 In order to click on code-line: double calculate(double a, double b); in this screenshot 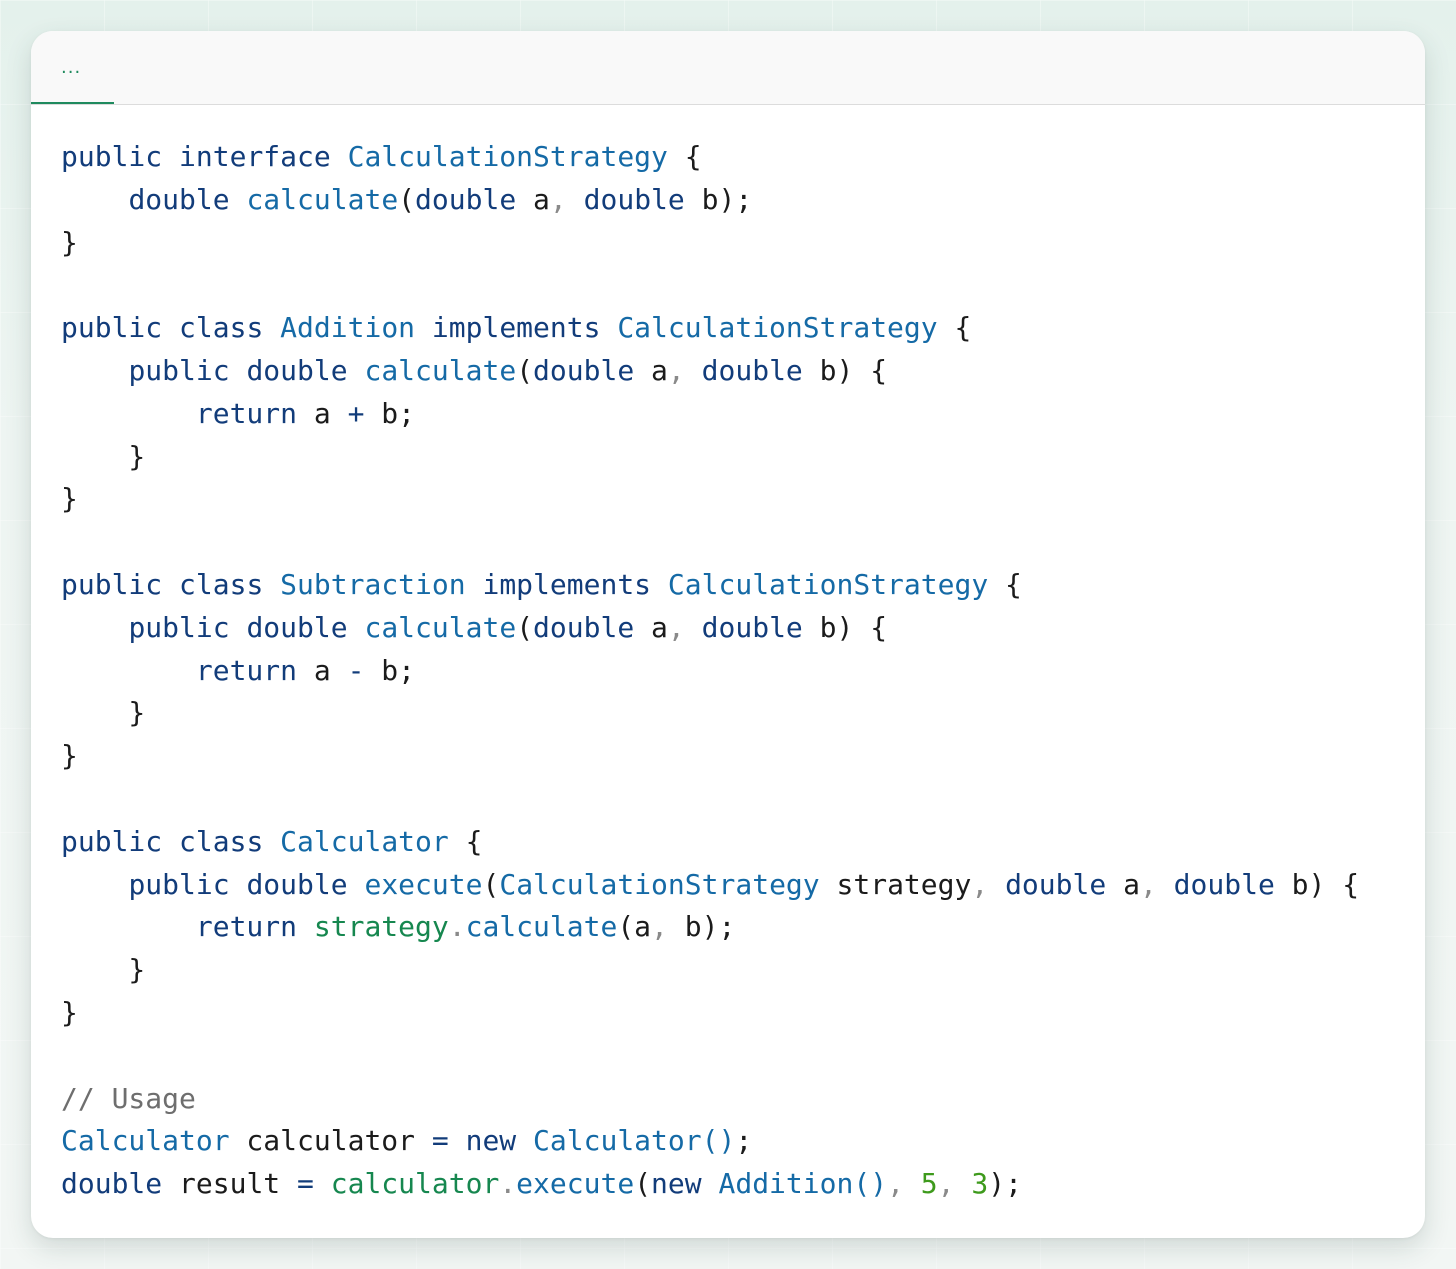, I will do `click(710, 200)`.